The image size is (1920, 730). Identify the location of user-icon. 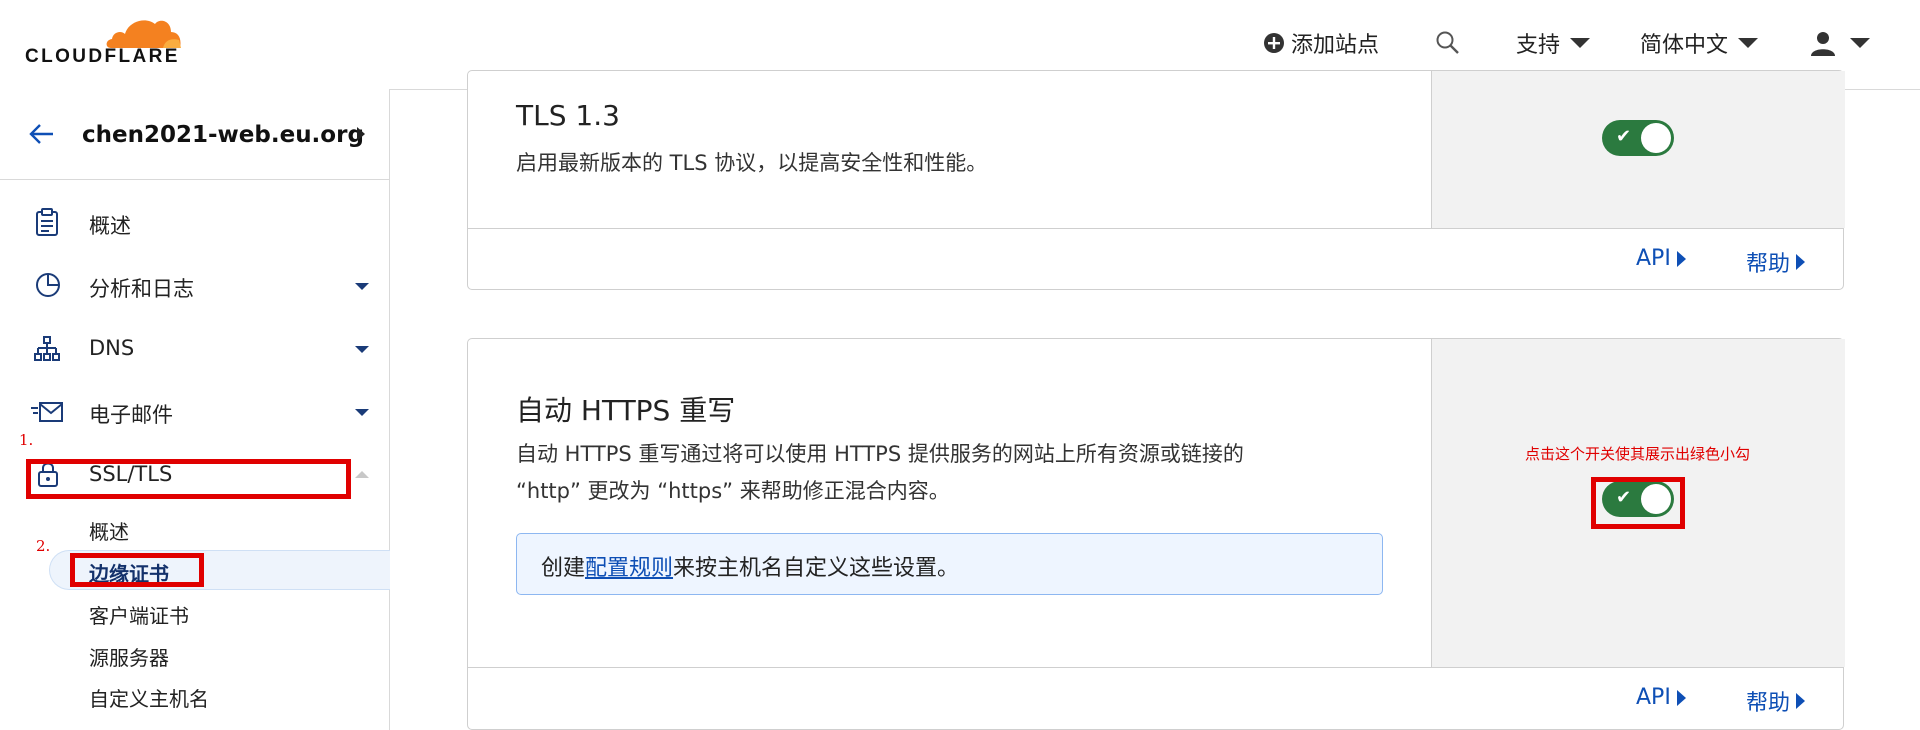
(1823, 44).